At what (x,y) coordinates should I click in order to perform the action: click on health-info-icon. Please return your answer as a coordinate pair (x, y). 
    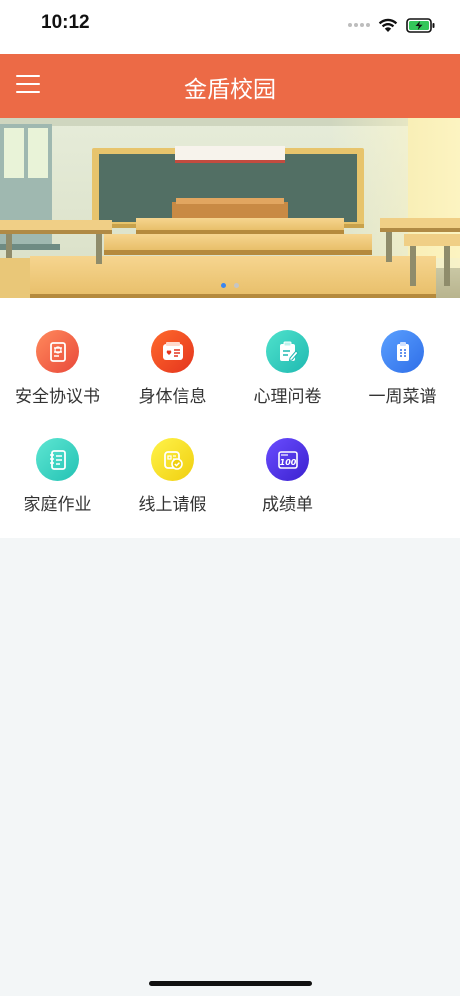
    Looking at the image, I should click on (172, 351).